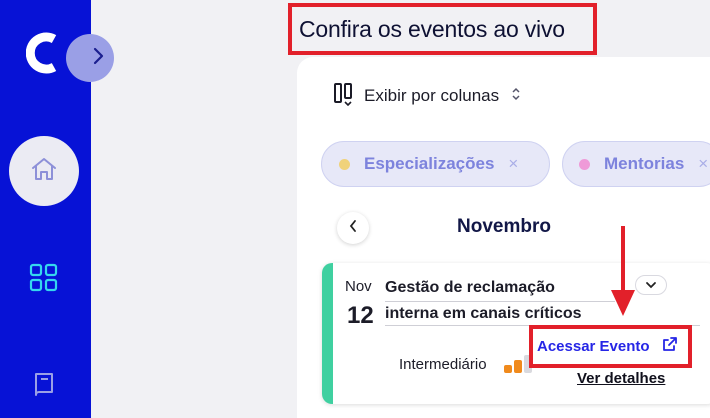 This screenshot has height=418, width=710. Describe the element at coordinates (500, 289) in the screenshot. I see `event-title-line1: Gestão de reclamação` at that location.